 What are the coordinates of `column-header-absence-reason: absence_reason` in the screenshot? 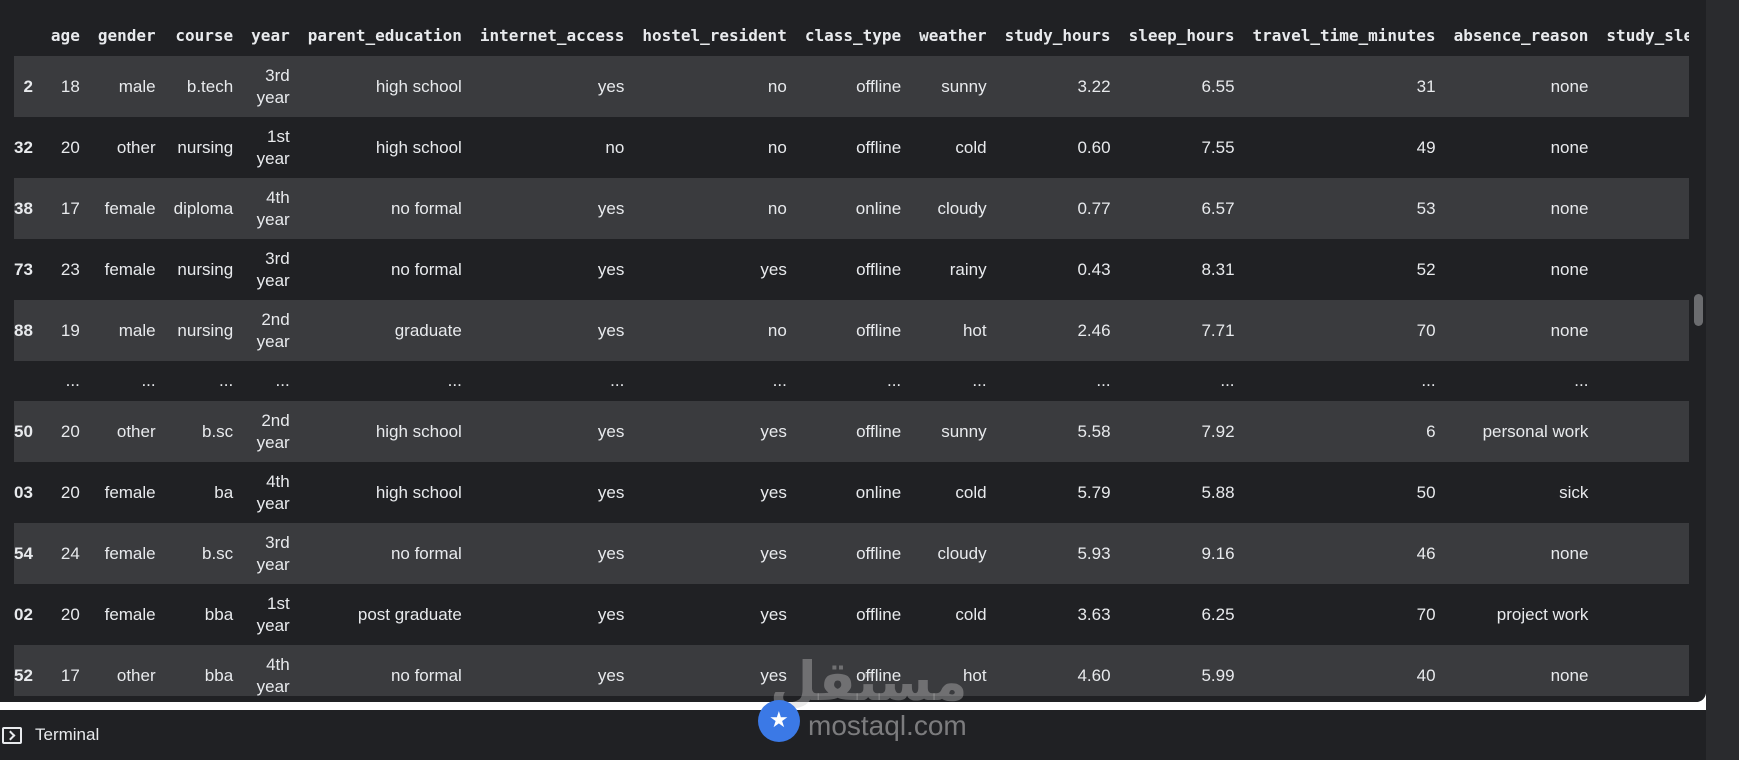 It's located at (1521, 35).